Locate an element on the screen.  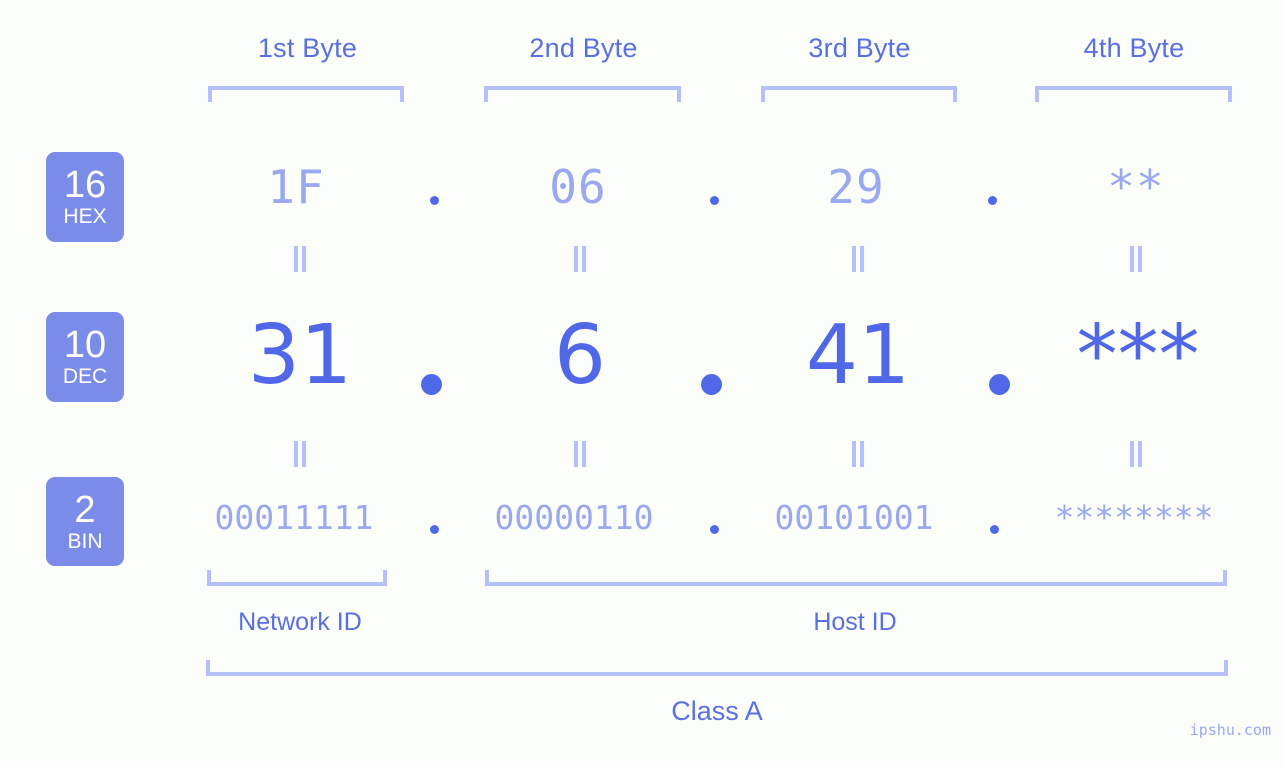
hex-value-byte-4: ** is located at coordinates (1136, 187).